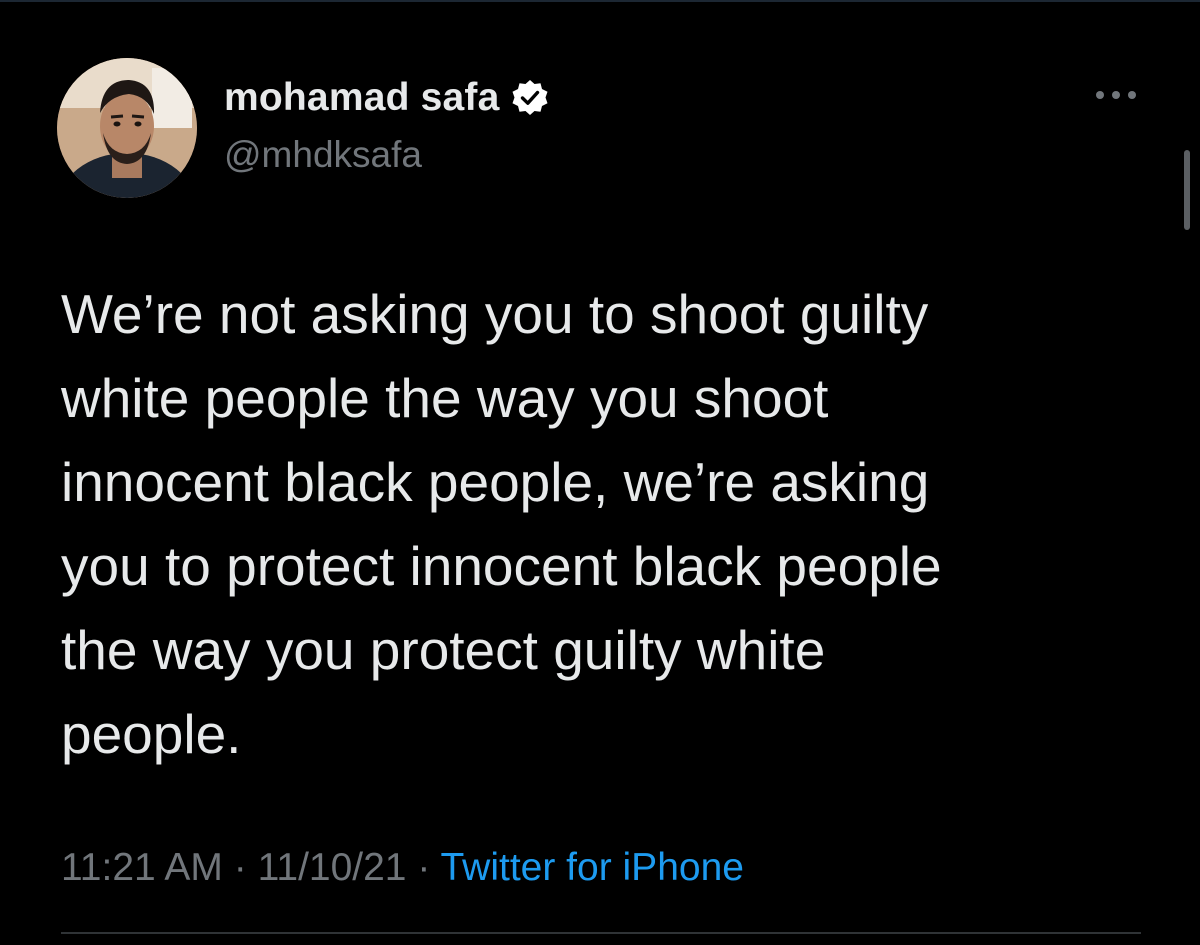 The image size is (1200, 945). I want to click on avatar-image, so click(127, 128).